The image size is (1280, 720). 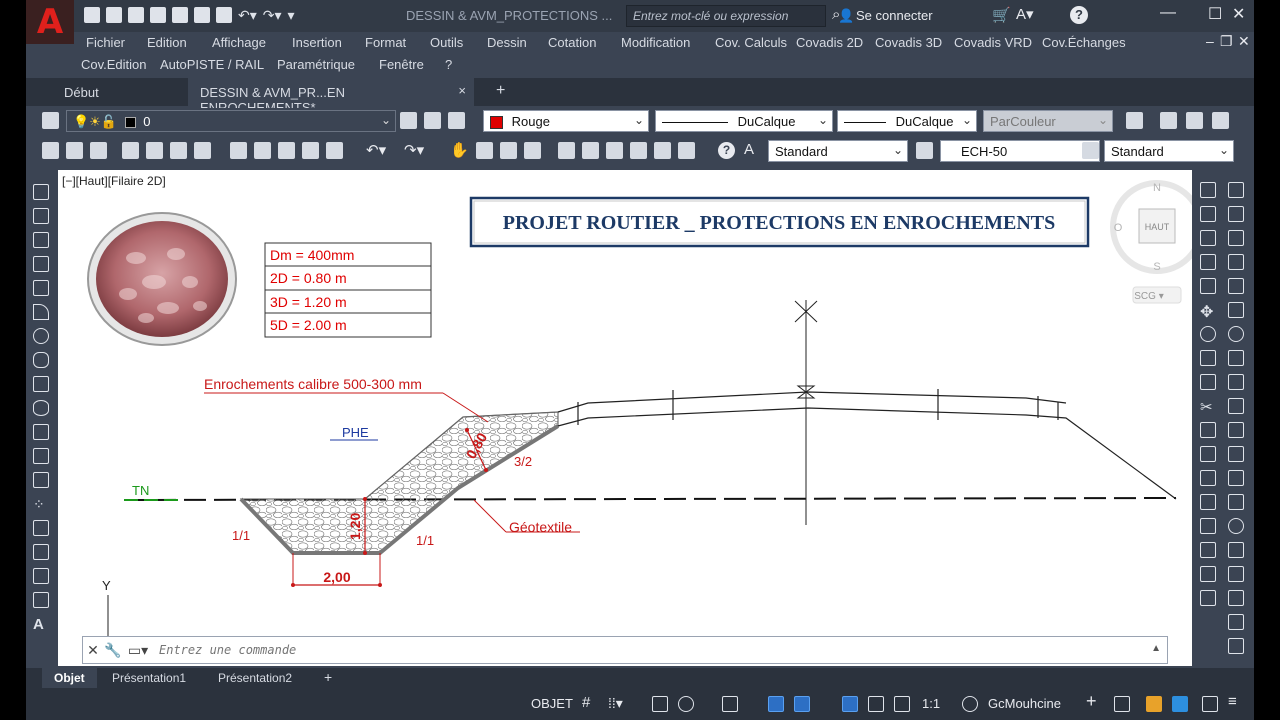 I want to click on markup-icon, so click(x=662, y=150).